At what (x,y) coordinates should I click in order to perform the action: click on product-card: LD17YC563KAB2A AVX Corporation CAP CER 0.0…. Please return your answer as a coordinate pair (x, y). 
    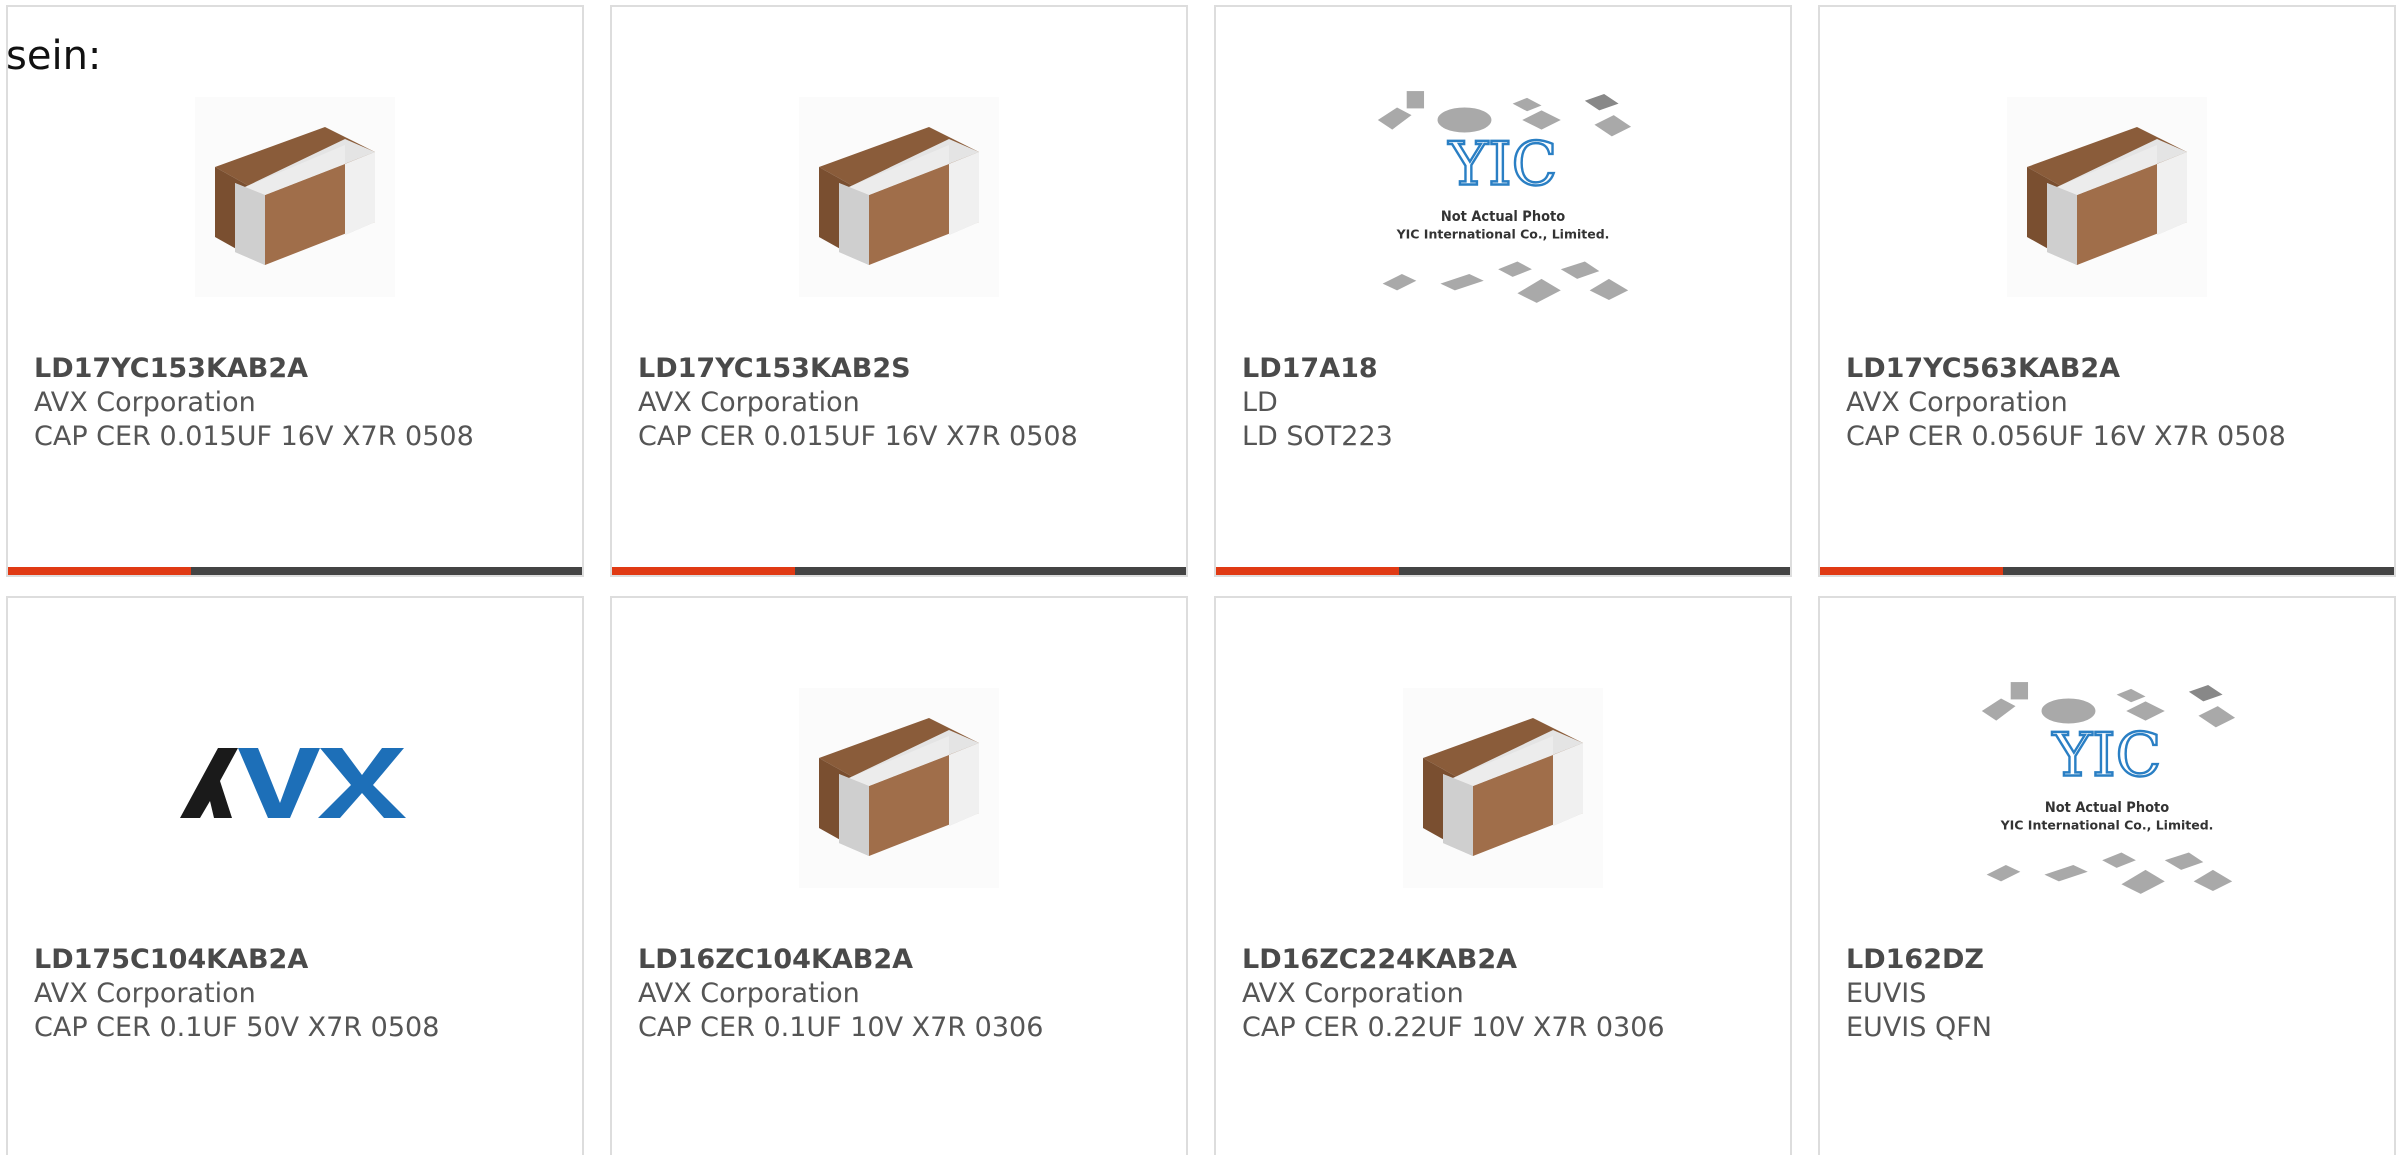
    Looking at the image, I should click on (2107, 291).